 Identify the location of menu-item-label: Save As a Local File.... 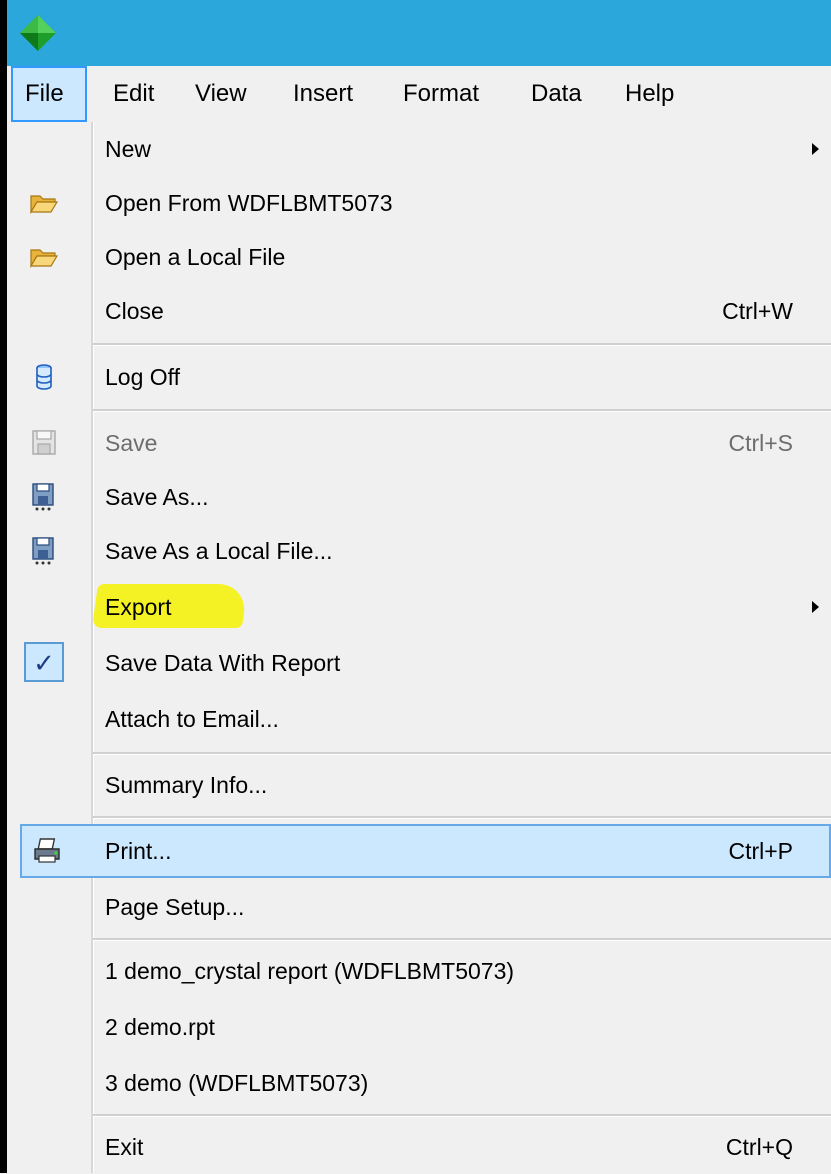
(219, 551).